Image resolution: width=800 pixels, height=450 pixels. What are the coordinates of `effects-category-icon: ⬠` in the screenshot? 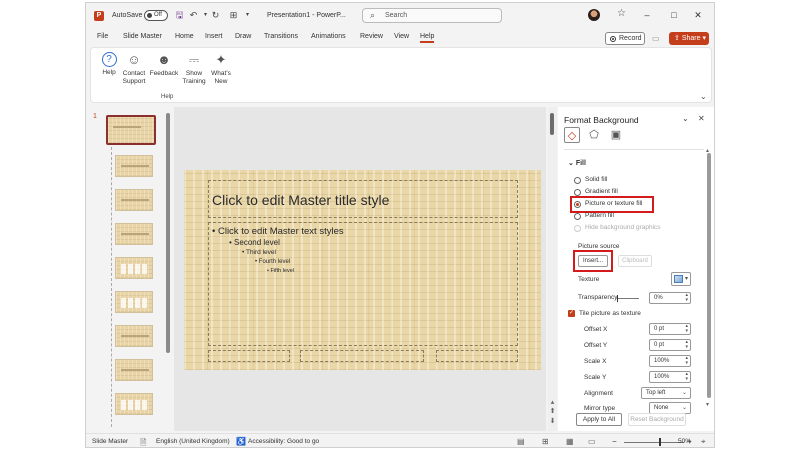 It's located at (594, 135).